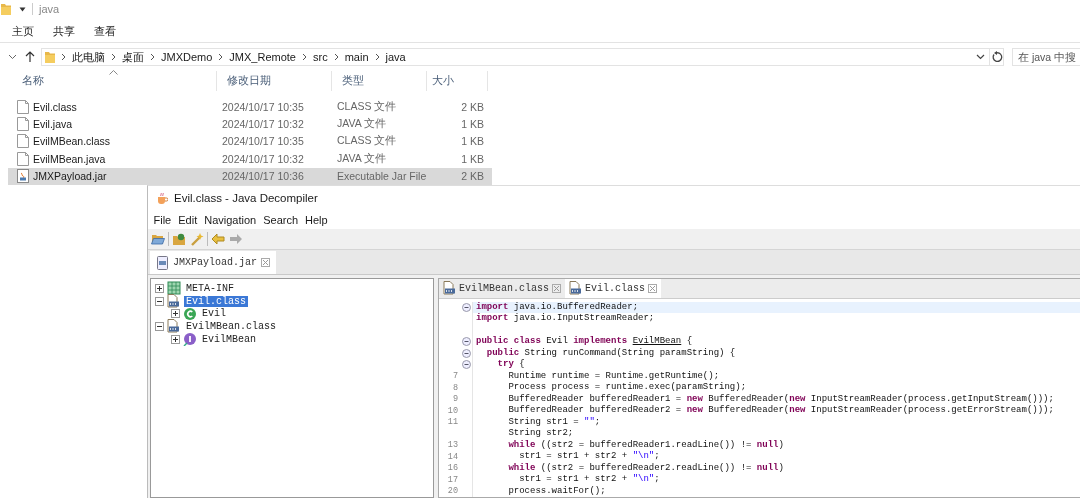 Image resolution: width=1080 pixels, height=498 pixels. What do you see at coordinates (230, 219) in the screenshot?
I see `menu-item: Navigation` at bounding box center [230, 219].